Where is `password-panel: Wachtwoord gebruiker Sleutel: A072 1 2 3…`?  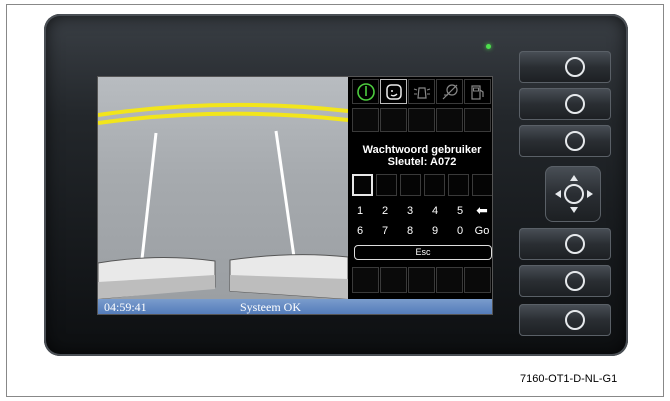
password-panel: Wachtwoord gebruiker Sleutel: A072 1 2 3… is located at coordinates (421, 188).